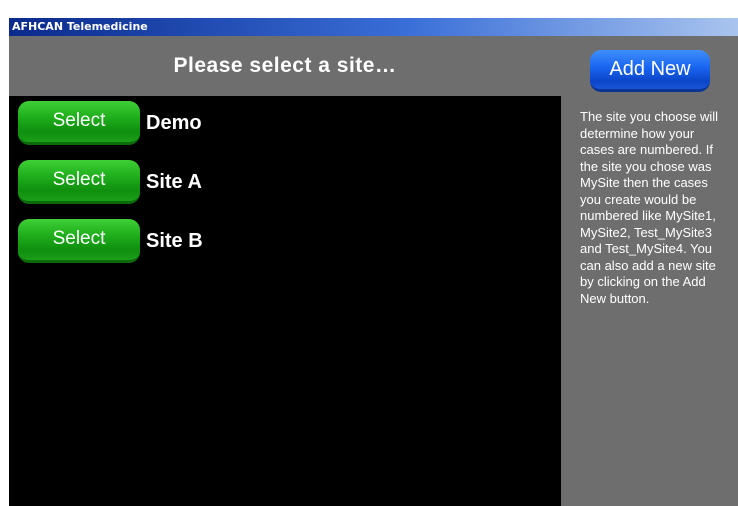  What do you see at coordinates (79, 123) in the screenshot?
I see `select-demo-button: Select` at bounding box center [79, 123].